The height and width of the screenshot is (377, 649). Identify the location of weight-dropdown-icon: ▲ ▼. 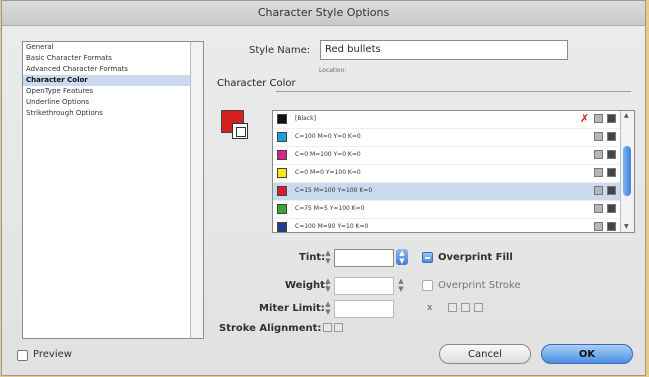
(401, 285).